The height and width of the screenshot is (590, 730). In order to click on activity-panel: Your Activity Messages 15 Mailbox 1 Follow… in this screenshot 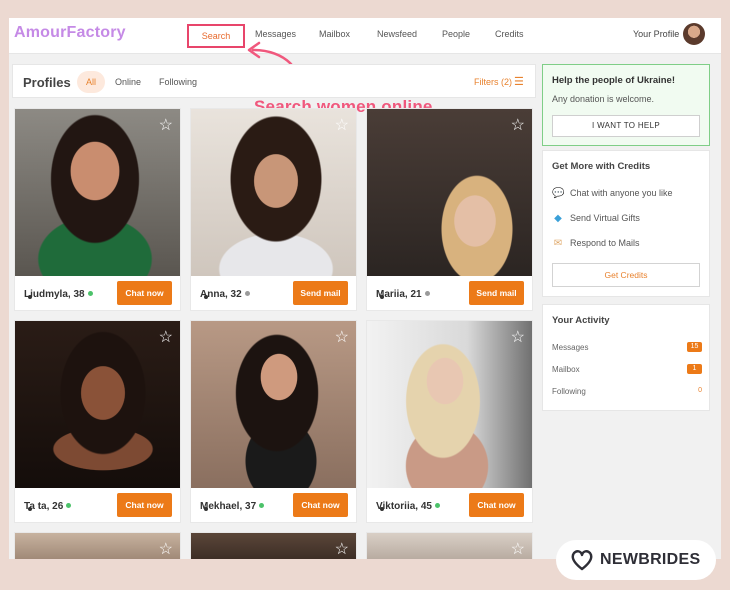, I will do `click(626, 357)`.